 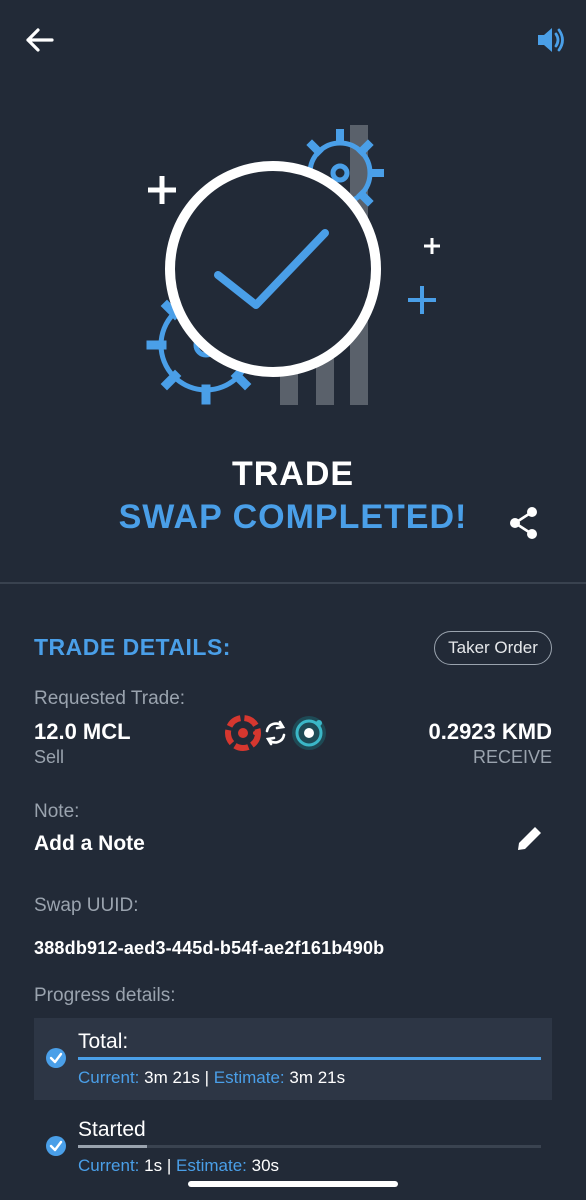 I want to click on sell-label: Sell, so click(x=49, y=757).